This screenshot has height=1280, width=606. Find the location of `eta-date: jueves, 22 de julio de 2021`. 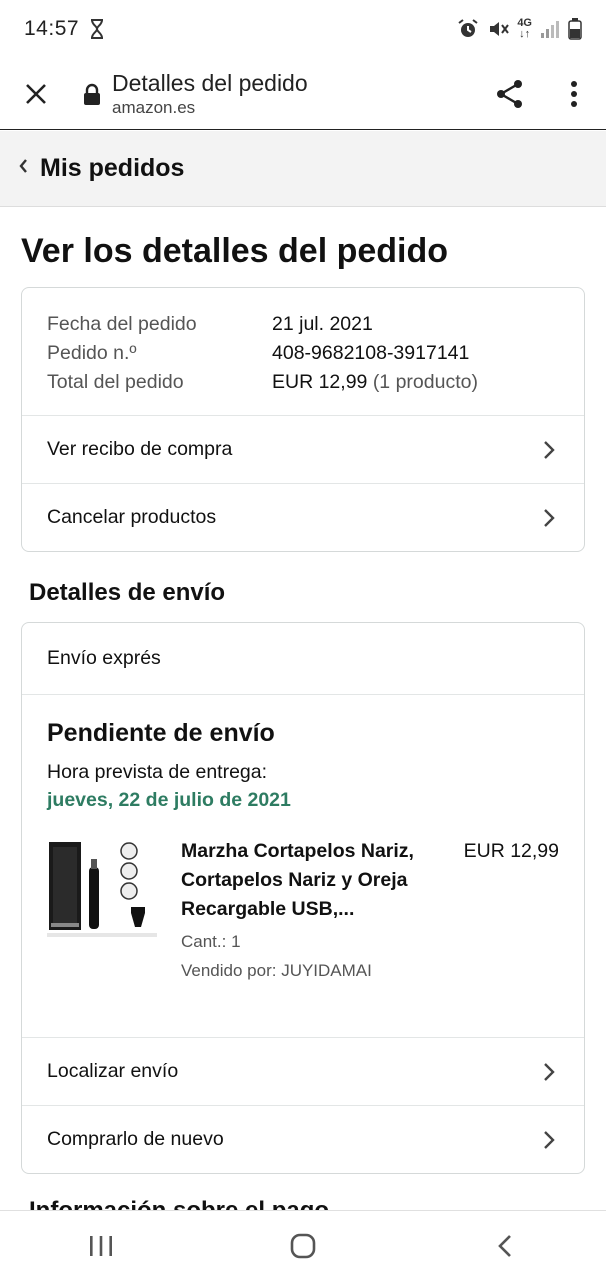

eta-date: jueves, 22 de julio de 2021 is located at coordinates (169, 800).